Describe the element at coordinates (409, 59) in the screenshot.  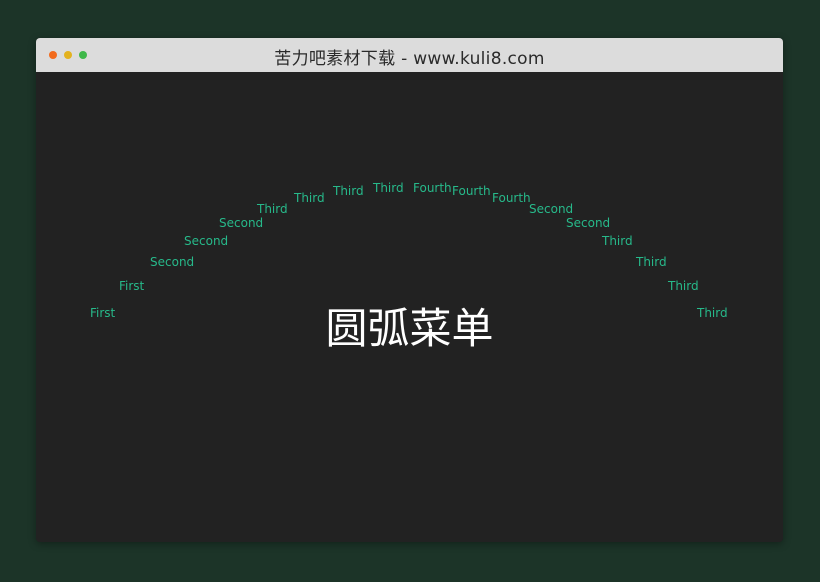
I see `window-title: 苦力吧素材下载 - www.kuli8.com` at that location.